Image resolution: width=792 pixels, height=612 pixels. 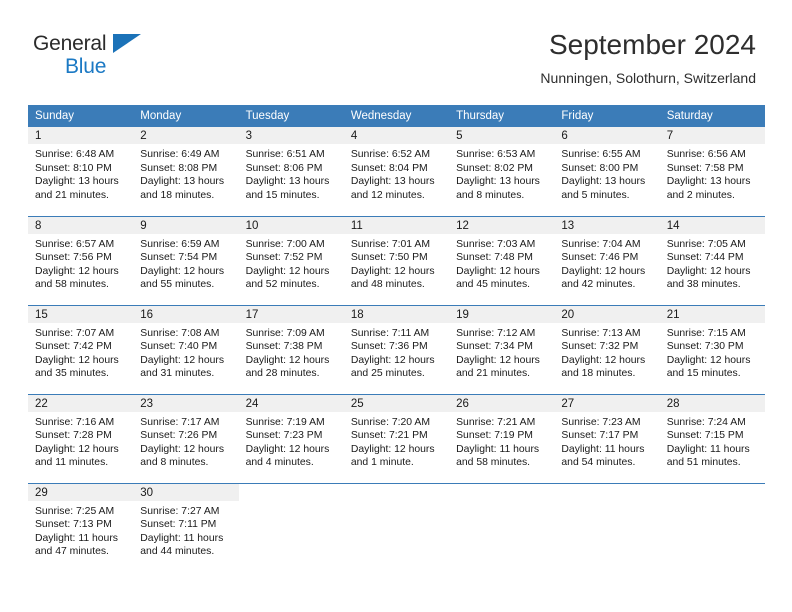 I want to click on day-number: 4, so click(x=396, y=135).